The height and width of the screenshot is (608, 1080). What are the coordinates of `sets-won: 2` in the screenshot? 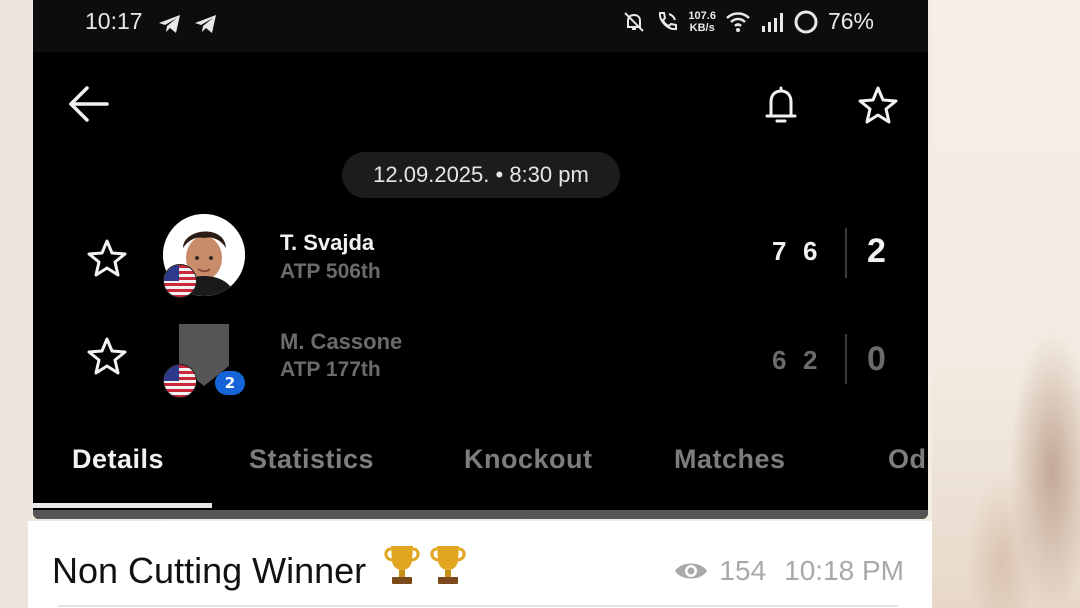 It's located at (876, 251).